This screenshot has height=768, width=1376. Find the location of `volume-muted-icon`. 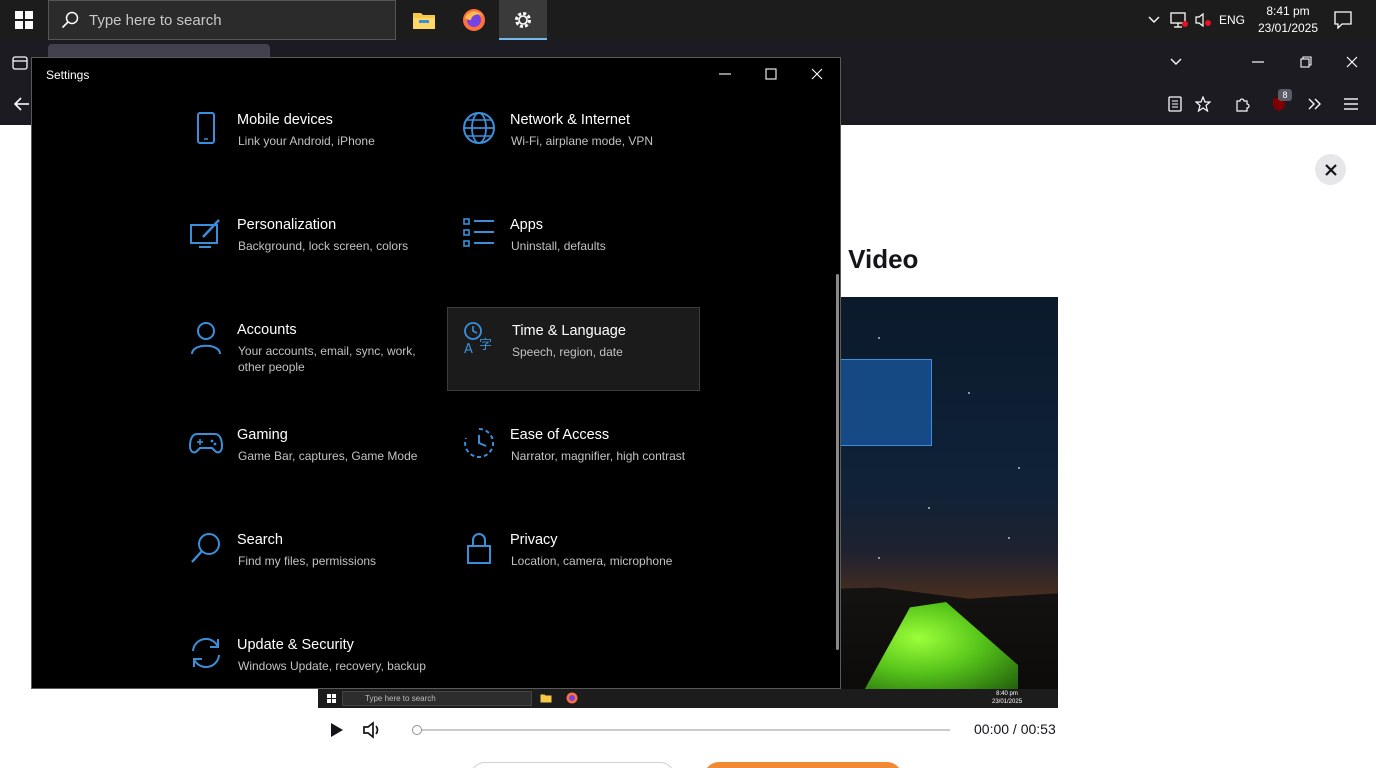

volume-muted-icon is located at coordinates (1203, 20).